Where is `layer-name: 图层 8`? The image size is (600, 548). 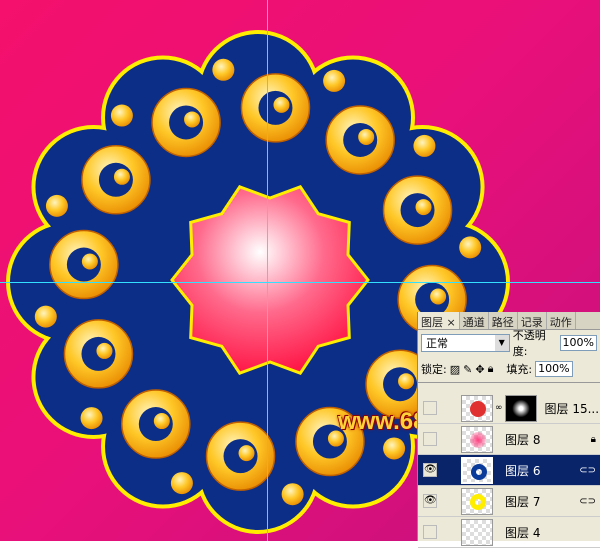
layer-name: 图层 8 is located at coordinates (523, 439).